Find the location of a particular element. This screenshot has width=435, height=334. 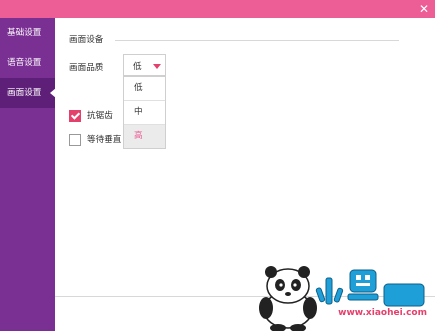

sidebar-item-display: 画面设置 is located at coordinates (28, 93).